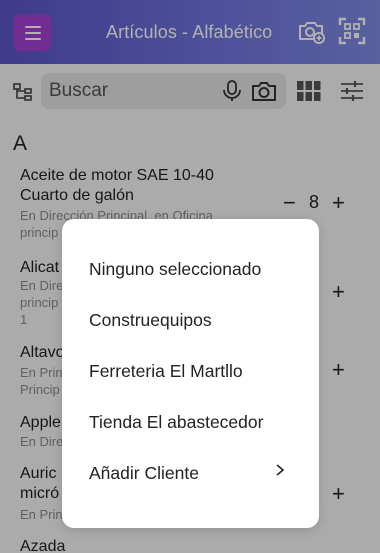  I want to click on chevron-right-icon, so click(280, 470).